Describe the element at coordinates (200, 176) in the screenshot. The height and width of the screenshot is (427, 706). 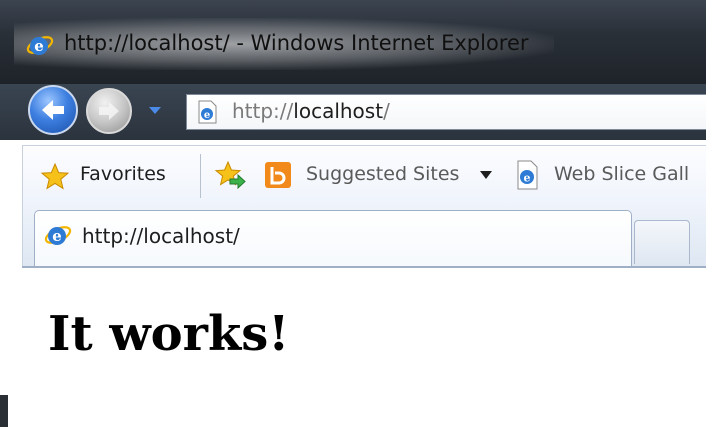
I see `favorites-divider` at that location.